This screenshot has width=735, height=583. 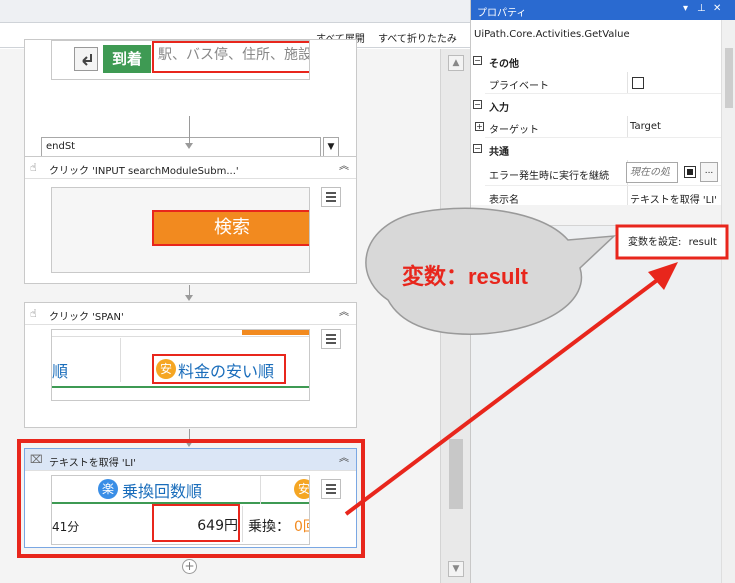 I want to click on get-text-icon: ⌧, so click(x=36, y=459).